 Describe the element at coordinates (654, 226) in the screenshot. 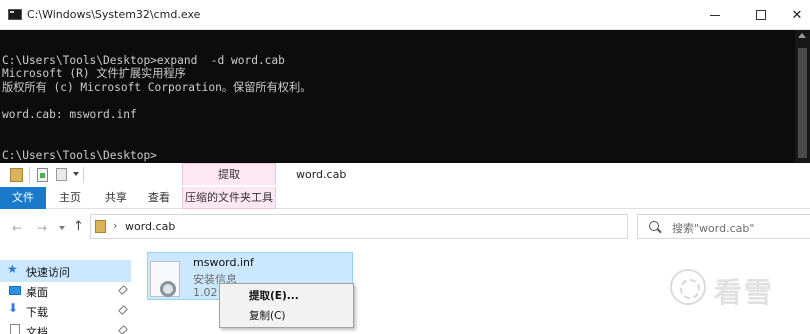

I see `search-icon` at that location.